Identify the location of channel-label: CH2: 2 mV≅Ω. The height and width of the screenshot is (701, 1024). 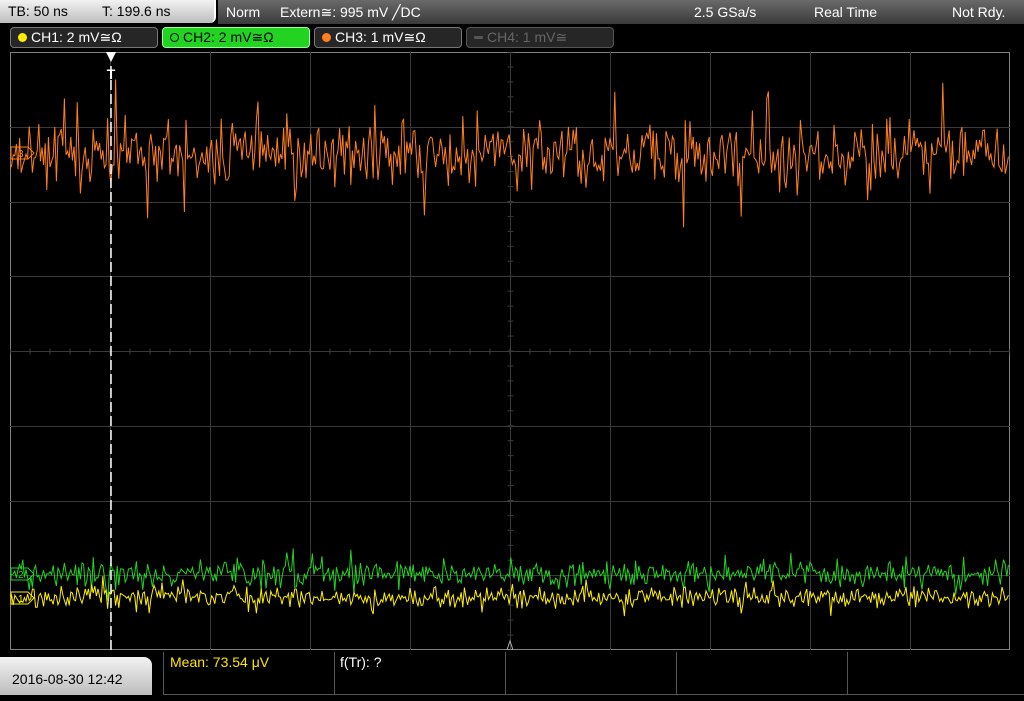
(228, 37).